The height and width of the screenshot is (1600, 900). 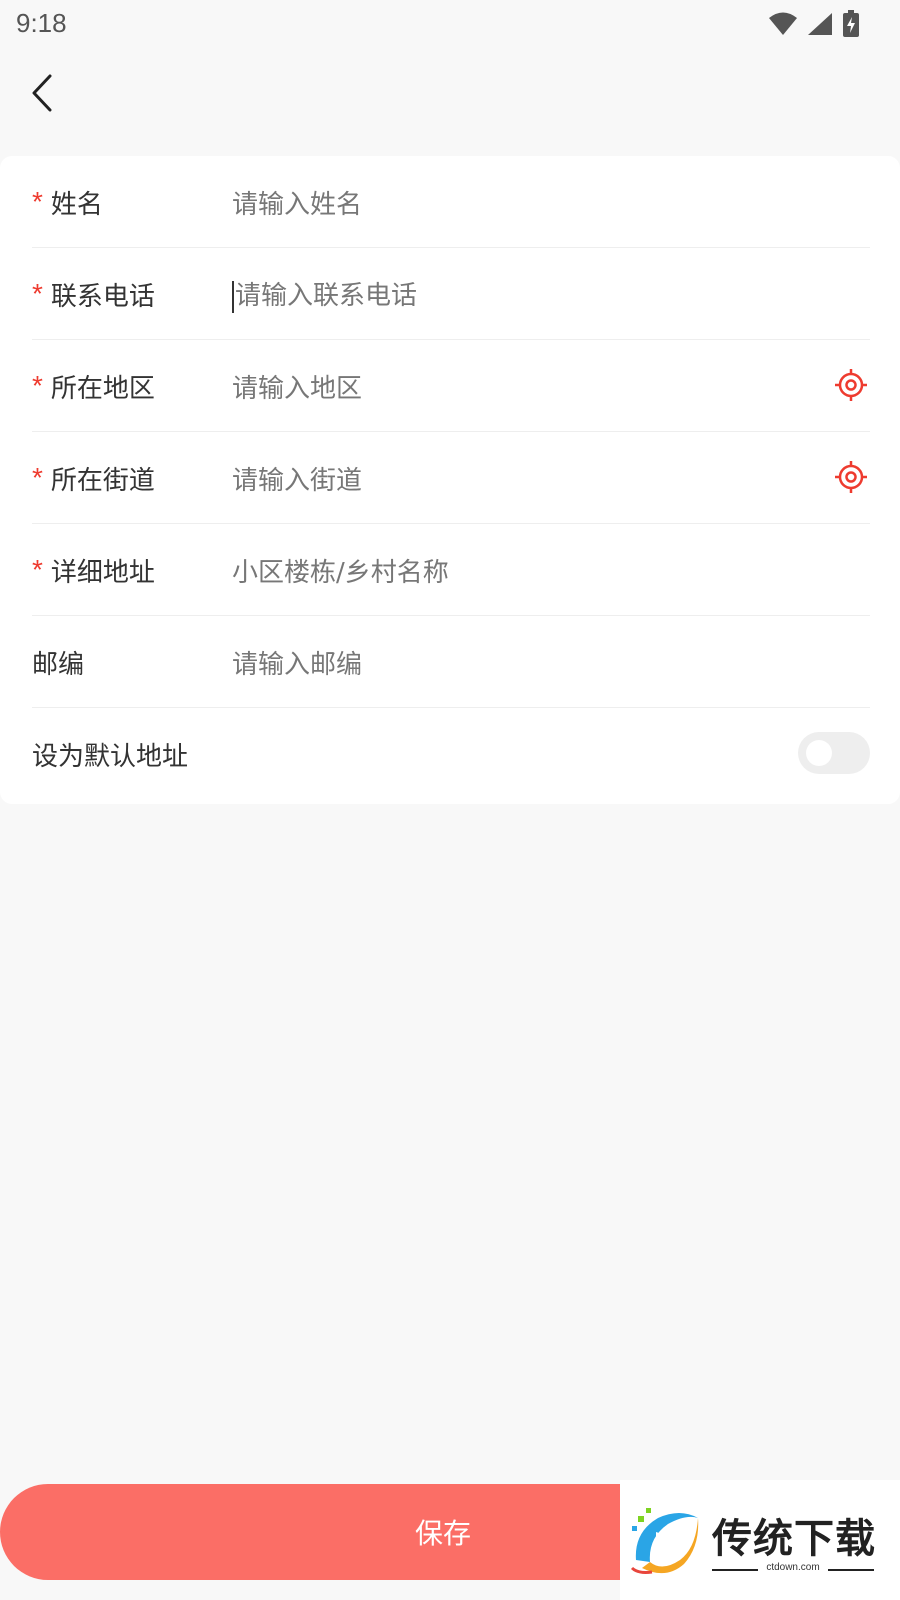 What do you see at coordinates (297, 388) in the screenshot?
I see `region-placeholder: 请输入地区` at bounding box center [297, 388].